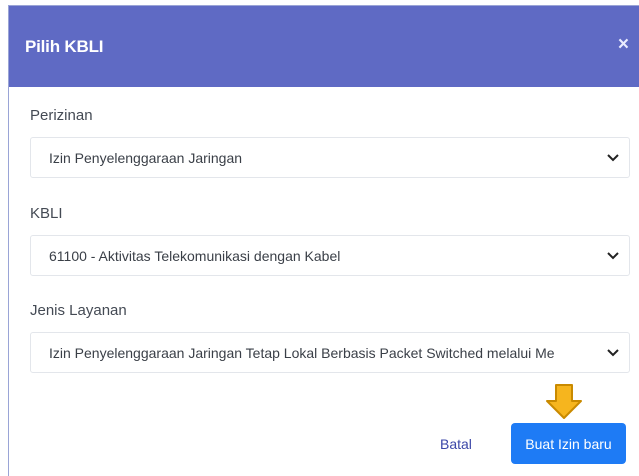  Describe the element at coordinates (146, 158) in the screenshot. I see `perizinan-value: Izin Penyelenggaraan Jaringan` at that location.